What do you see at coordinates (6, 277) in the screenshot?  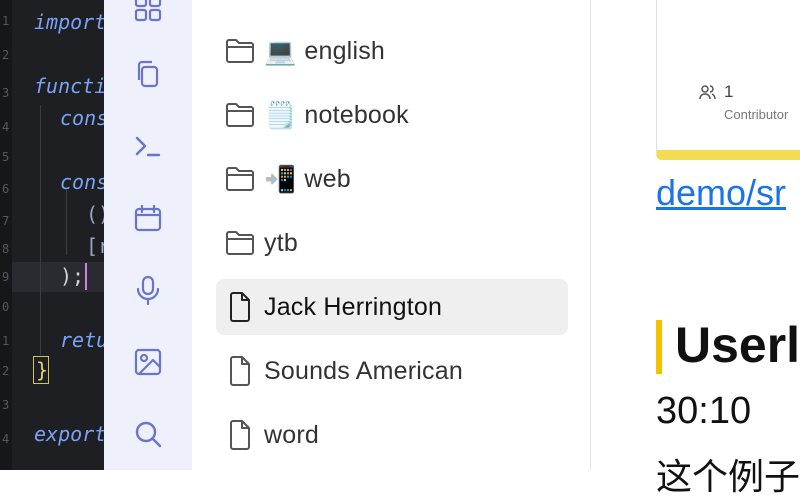 I see `line-number: 9` at bounding box center [6, 277].